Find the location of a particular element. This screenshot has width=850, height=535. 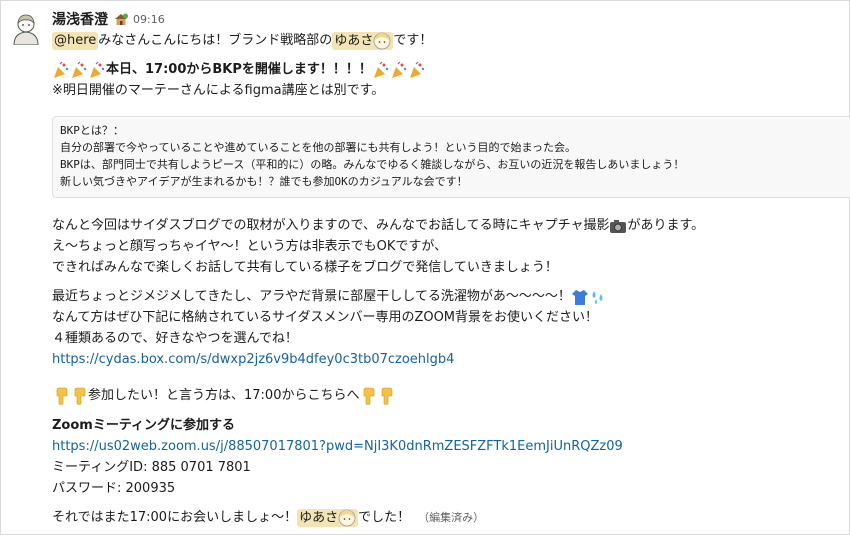

closing-line: それではまた17:00にお会いしましょ〜！ ゆあさ でした！ （編集済み） is located at coordinates (268, 518).